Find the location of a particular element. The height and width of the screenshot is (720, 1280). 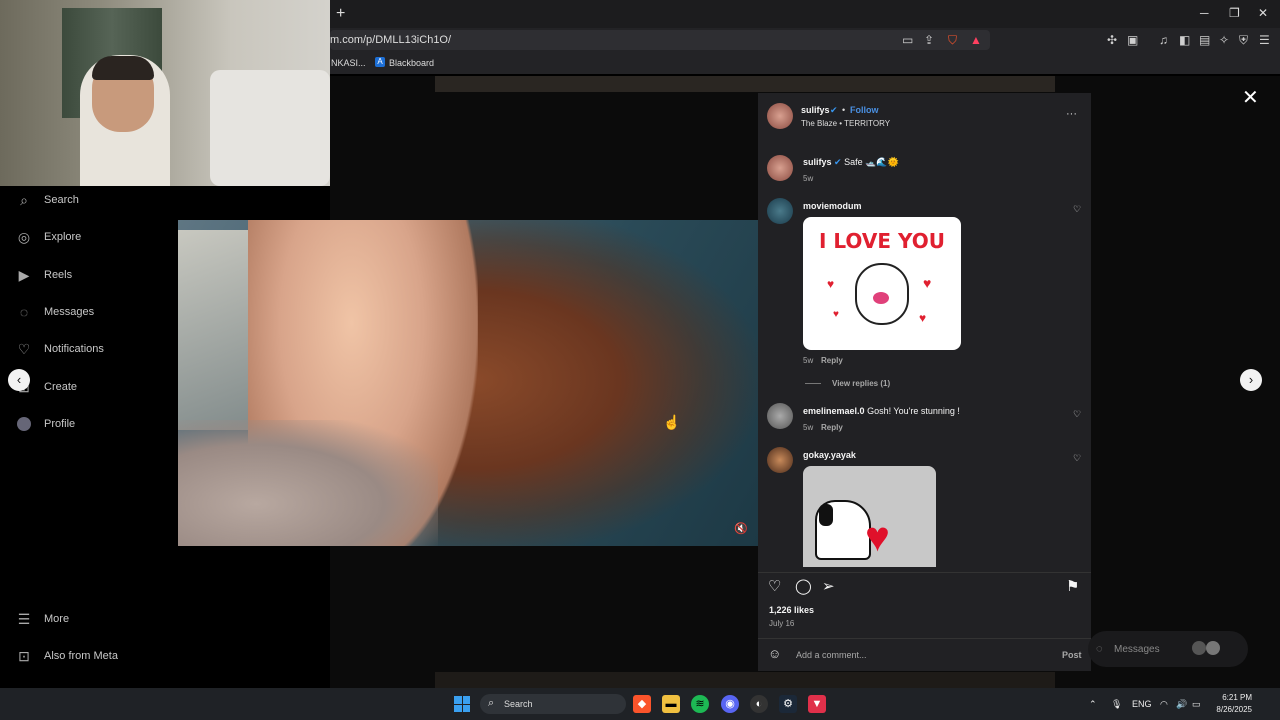

messenger-icon: ◌ is located at coordinates (24, 312).